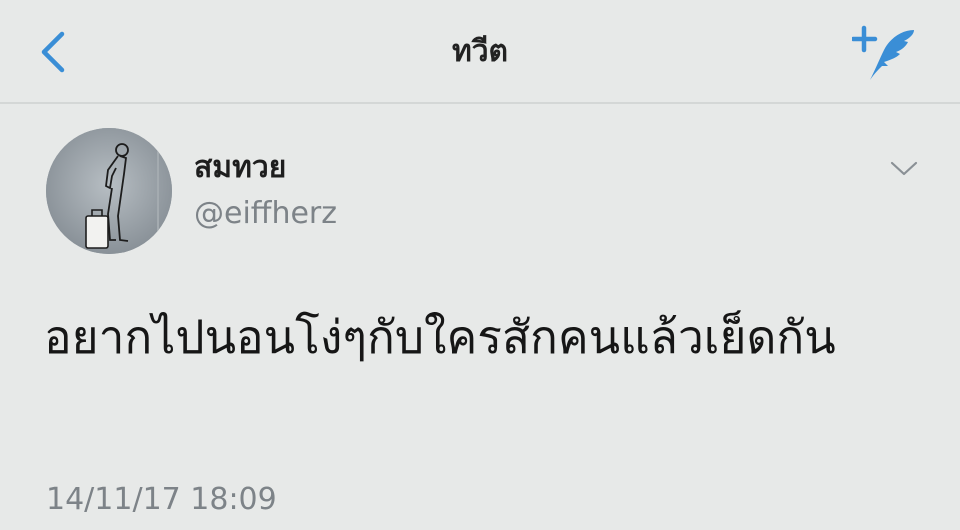 Image resolution: width=960 pixels, height=530 pixels. What do you see at coordinates (883, 52) in the screenshot?
I see `compose-tweet-icon` at bounding box center [883, 52].